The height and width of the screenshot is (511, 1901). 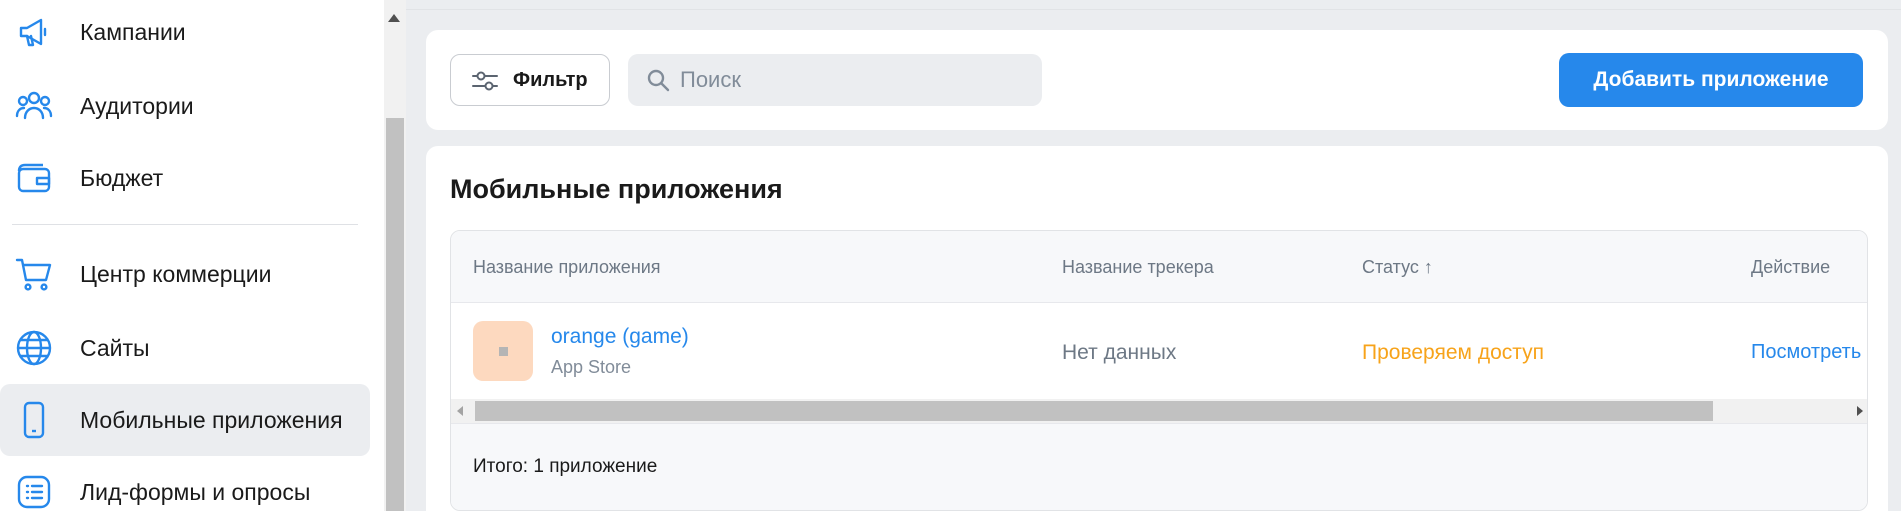 What do you see at coordinates (195, 491) in the screenshot?
I see `sidebar-item-label: Лид-формы и опросы` at bounding box center [195, 491].